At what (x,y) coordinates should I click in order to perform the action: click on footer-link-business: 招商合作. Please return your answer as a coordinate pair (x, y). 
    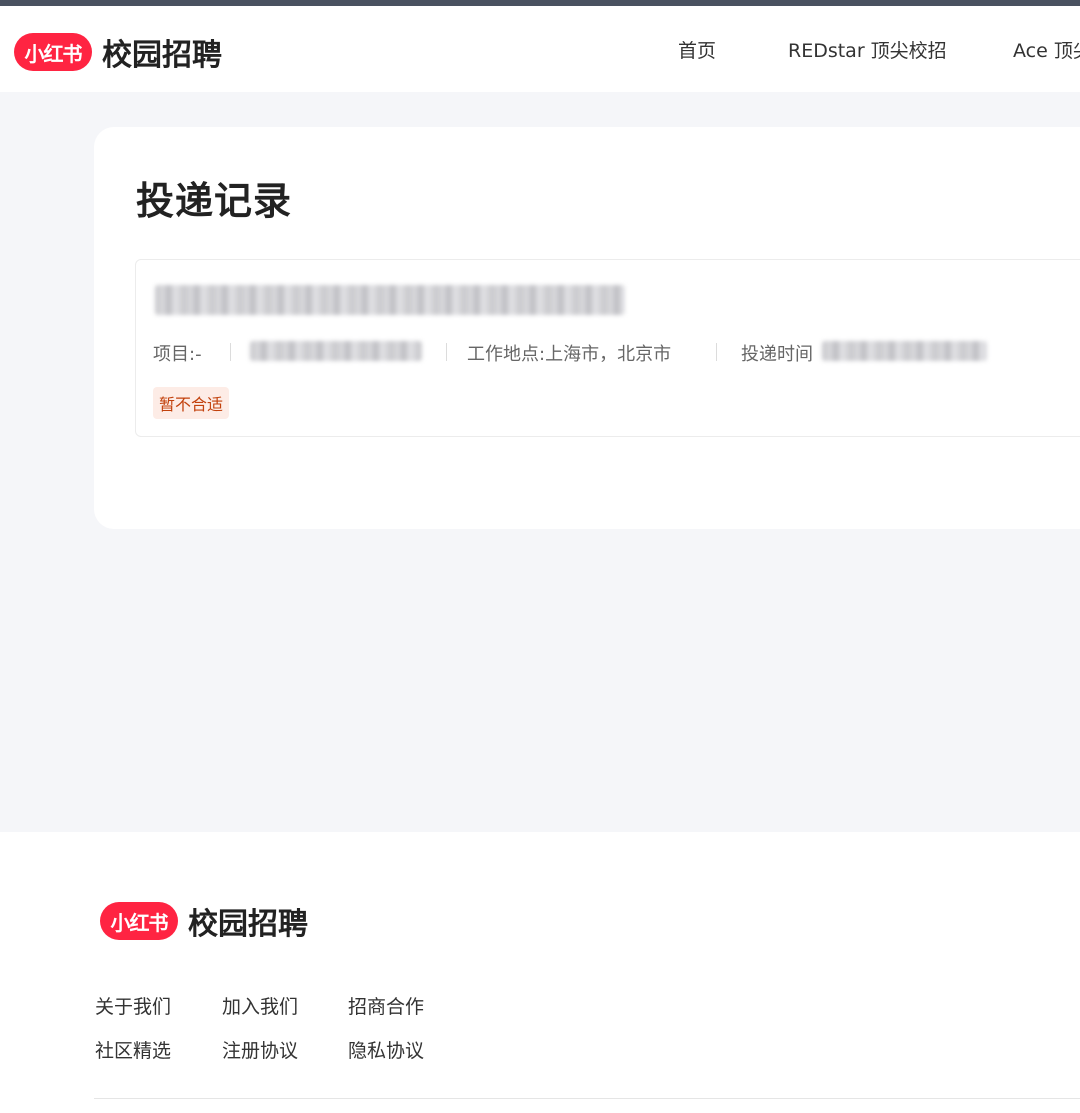
    Looking at the image, I should click on (386, 1005).